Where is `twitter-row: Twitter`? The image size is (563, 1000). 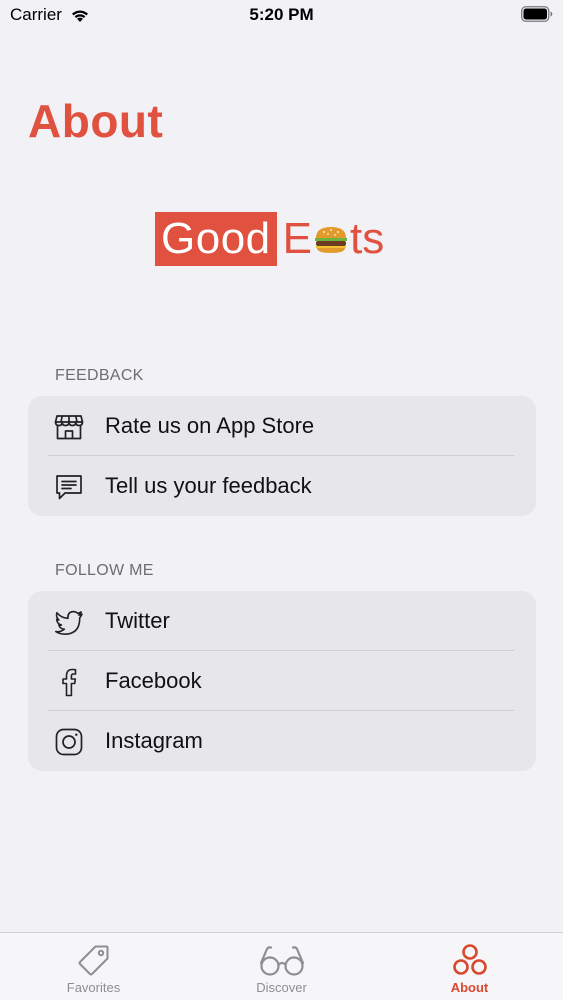
twitter-row: Twitter is located at coordinates (282, 621).